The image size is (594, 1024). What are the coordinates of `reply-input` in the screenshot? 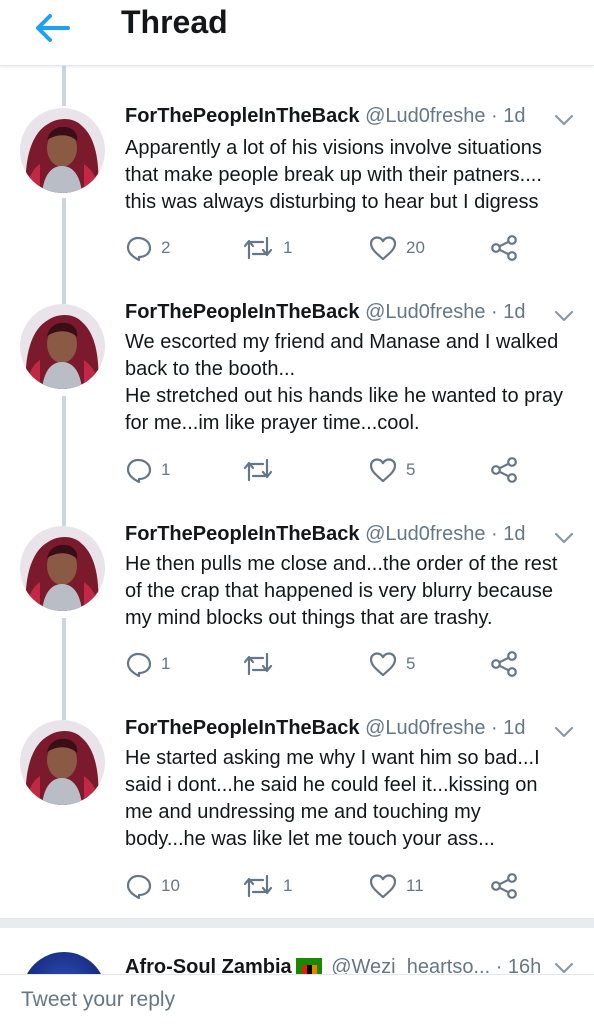 It's located at (297, 999).